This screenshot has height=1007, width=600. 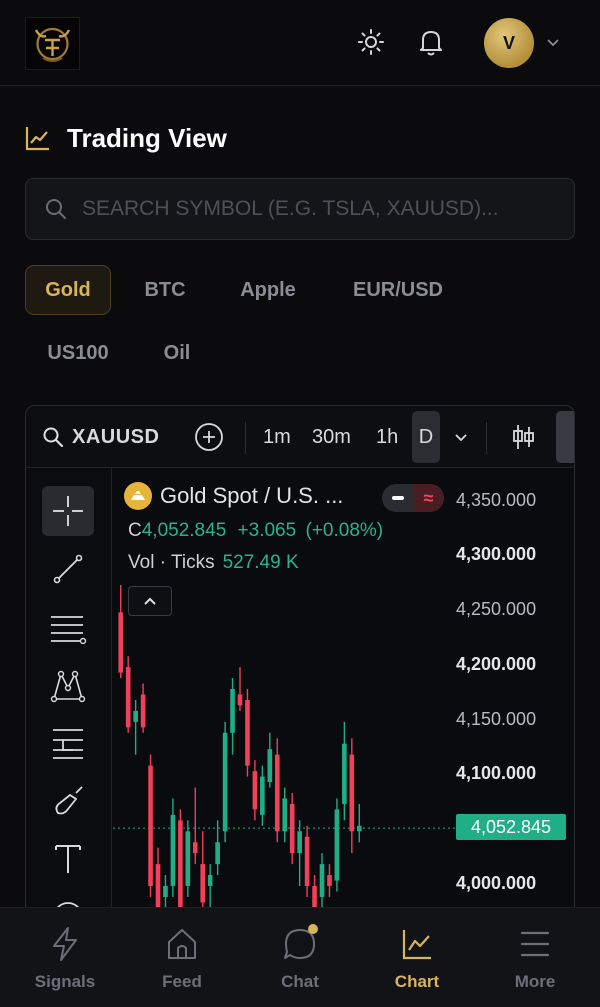 What do you see at coordinates (177, 353) in the screenshot?
I see `symbol-chip-oil: Oil` at bounding box center [177, 353].